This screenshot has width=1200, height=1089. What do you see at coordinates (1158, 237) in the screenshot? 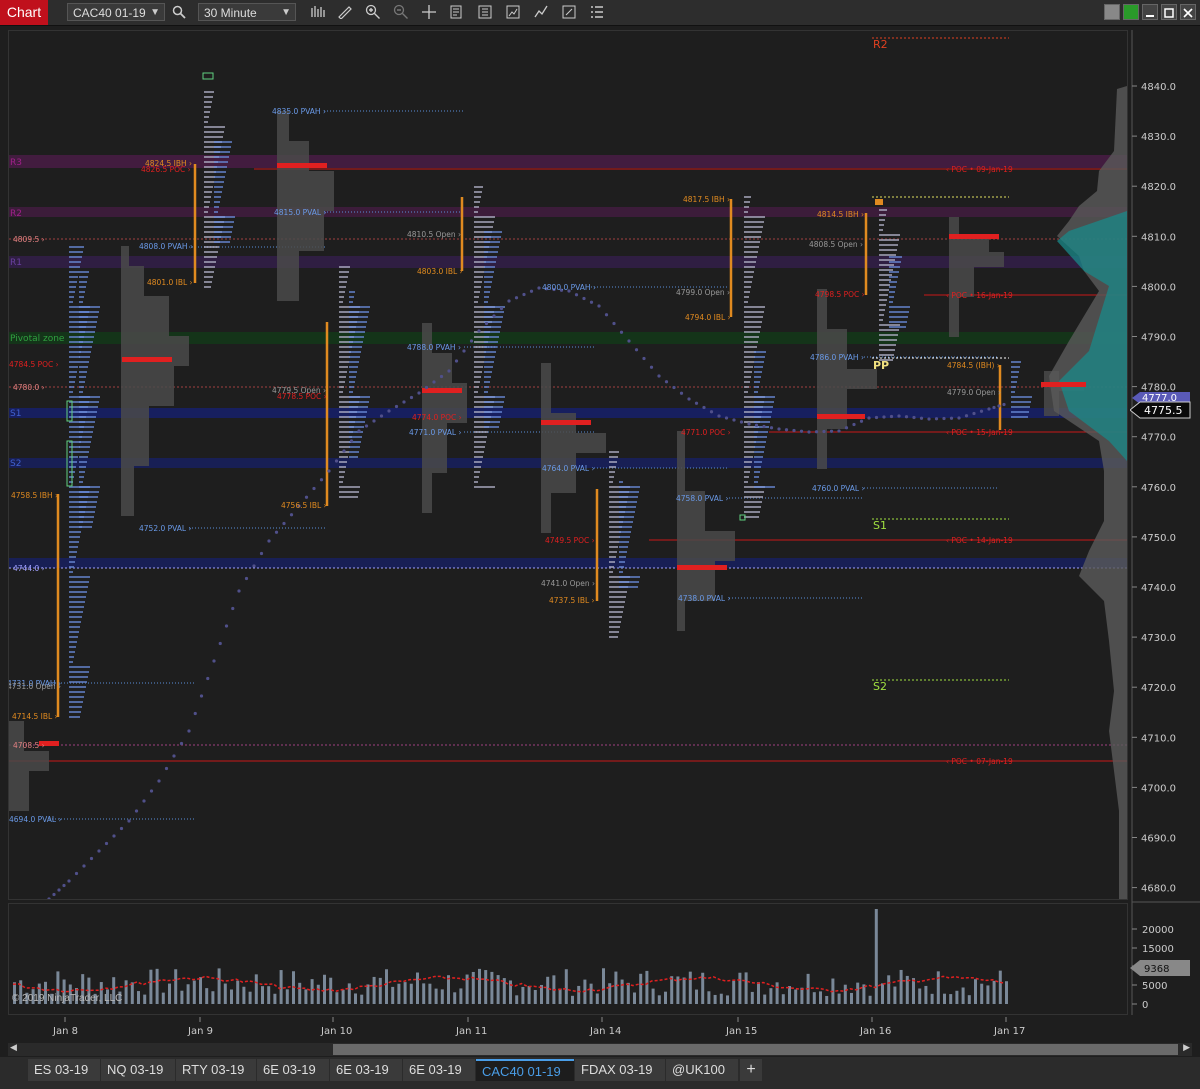
I see `price-tick-label: 4810.0` at bounding box center [1158, 237].